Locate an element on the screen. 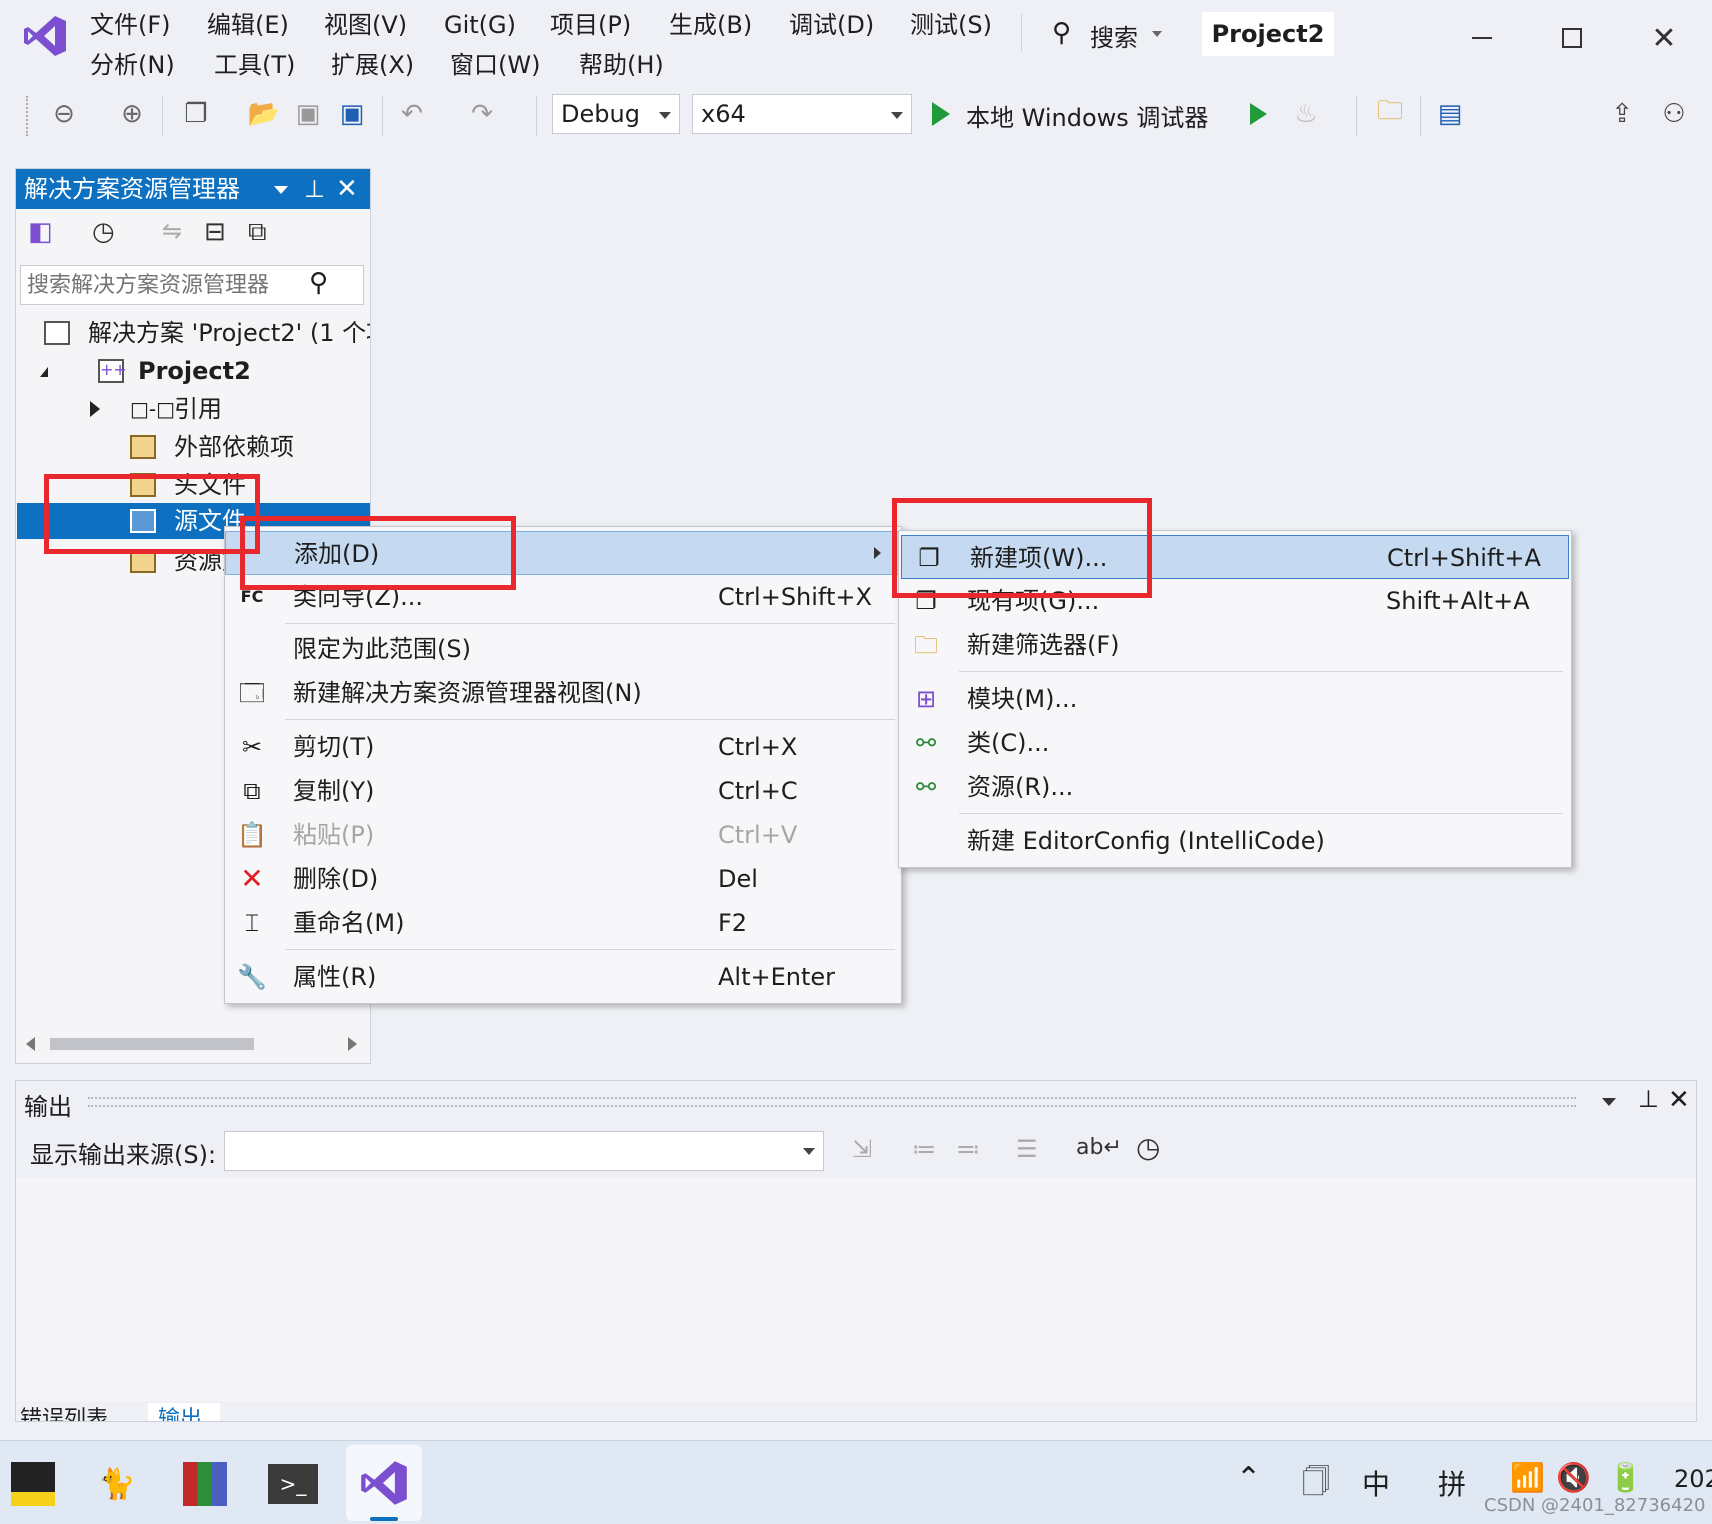 This screenshot has height=1524, width=1712. undo-button: ↶ is located at coordinates (412, 114).